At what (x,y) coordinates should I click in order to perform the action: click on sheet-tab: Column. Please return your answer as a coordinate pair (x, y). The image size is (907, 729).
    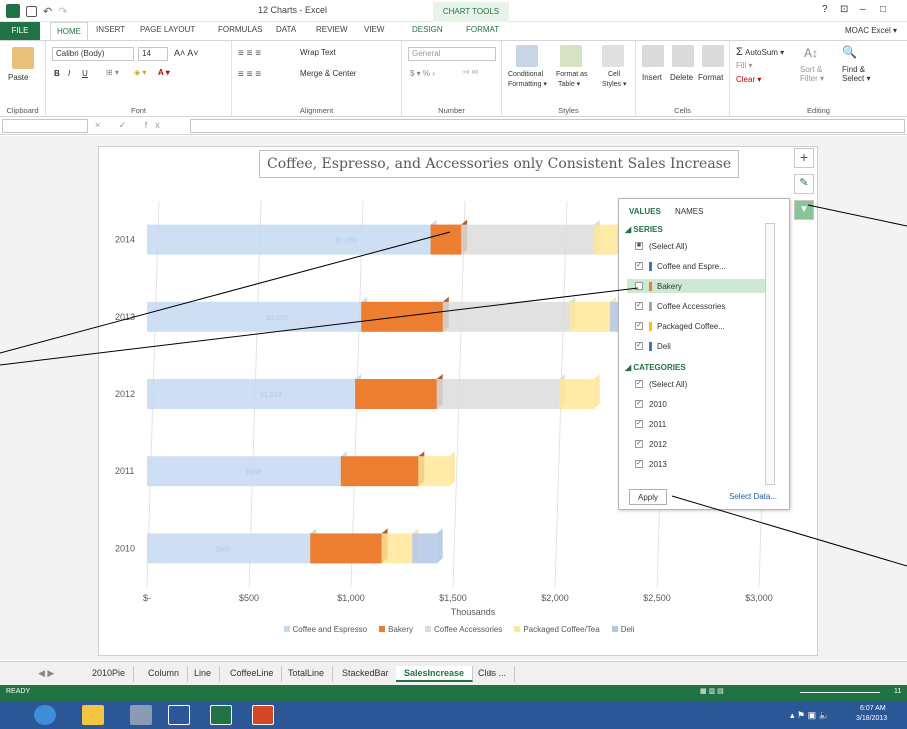
    Looking at the image, I should click on (164, 674).